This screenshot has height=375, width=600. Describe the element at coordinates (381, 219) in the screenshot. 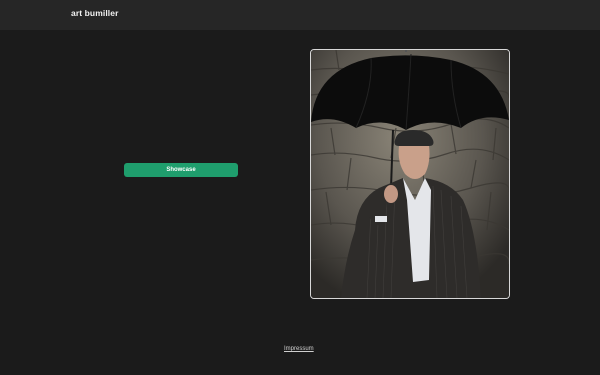

I see `shirt-cuff` at that location.